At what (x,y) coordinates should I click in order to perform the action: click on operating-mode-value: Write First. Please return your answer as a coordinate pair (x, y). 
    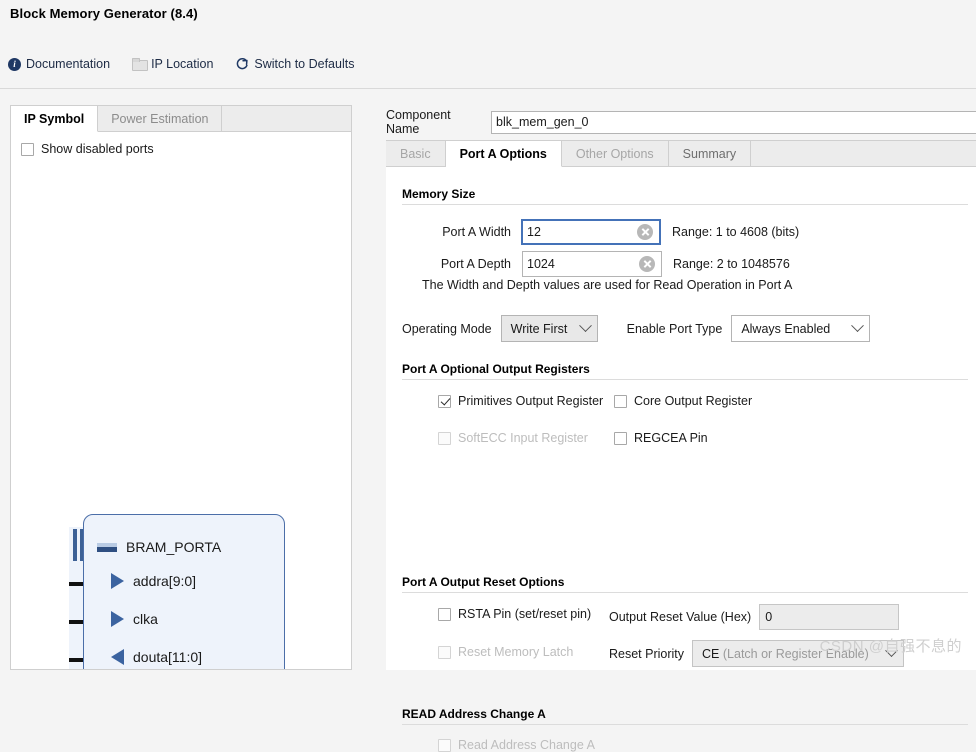
    Looking at the image, I should click on (539, 329).